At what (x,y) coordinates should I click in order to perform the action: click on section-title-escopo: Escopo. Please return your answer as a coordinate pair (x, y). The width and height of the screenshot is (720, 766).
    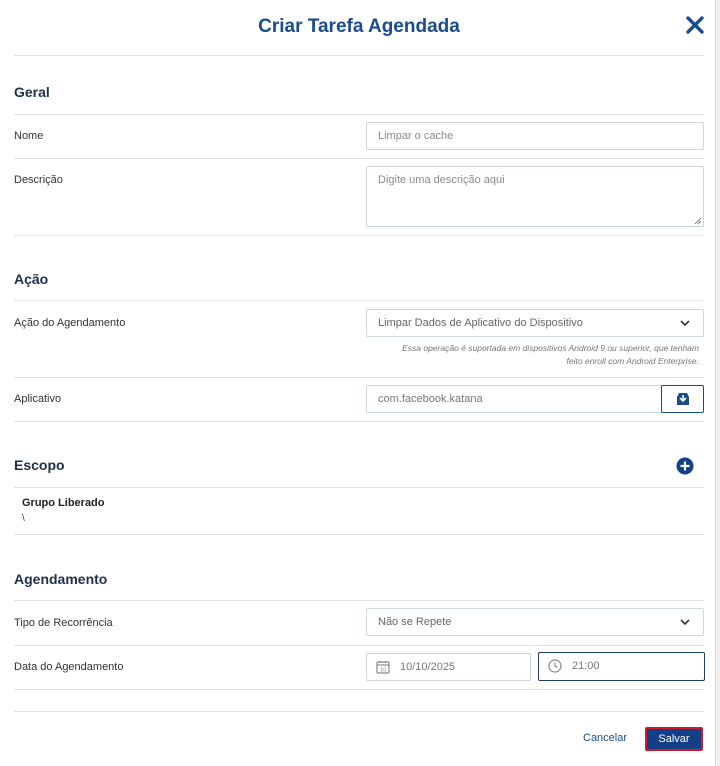
    Looking at the image, I should click on (39, 465).